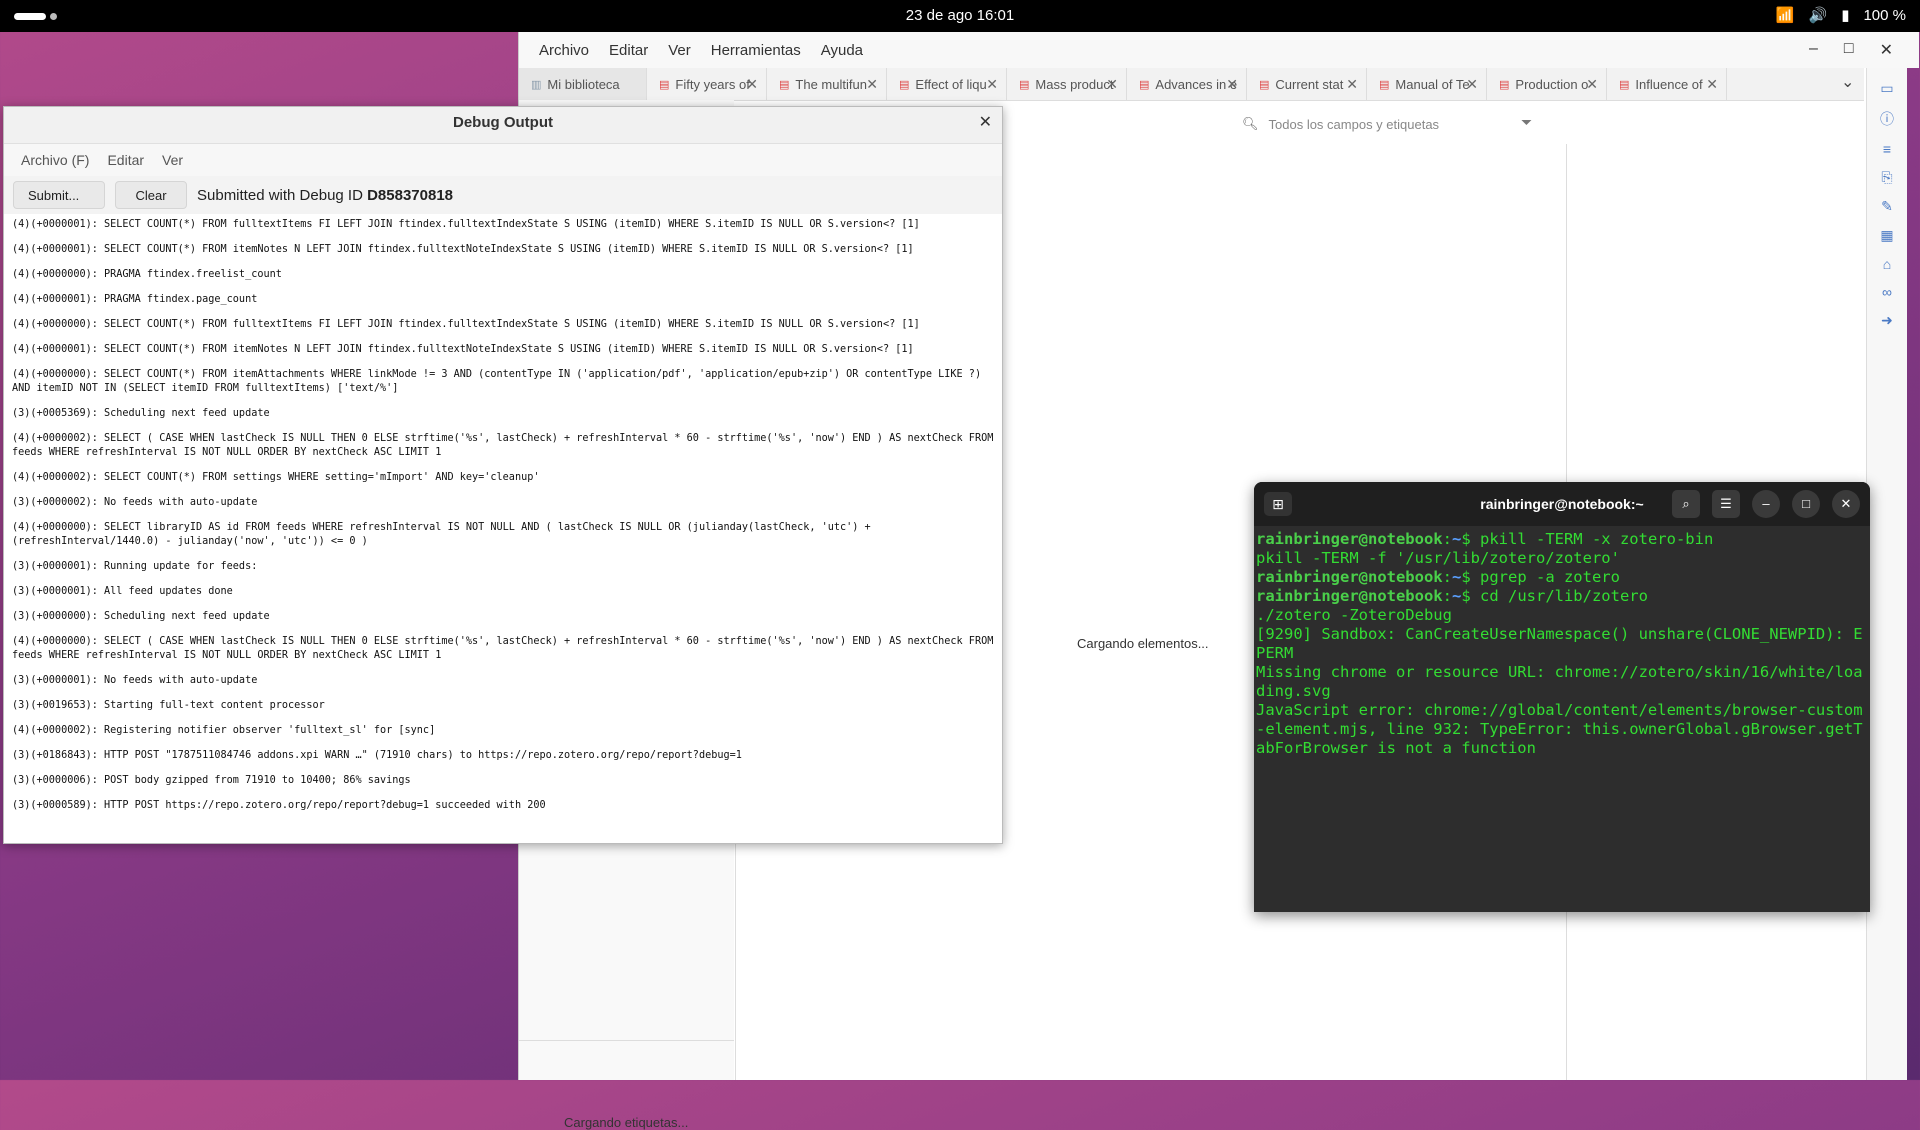 The width and height of the screenshot is (1920, 1130). Describe the element at coordinates (1587, 539) in the screenshot. I see `command-text: $ pkill -TERM -x zotero-bin` at that location.